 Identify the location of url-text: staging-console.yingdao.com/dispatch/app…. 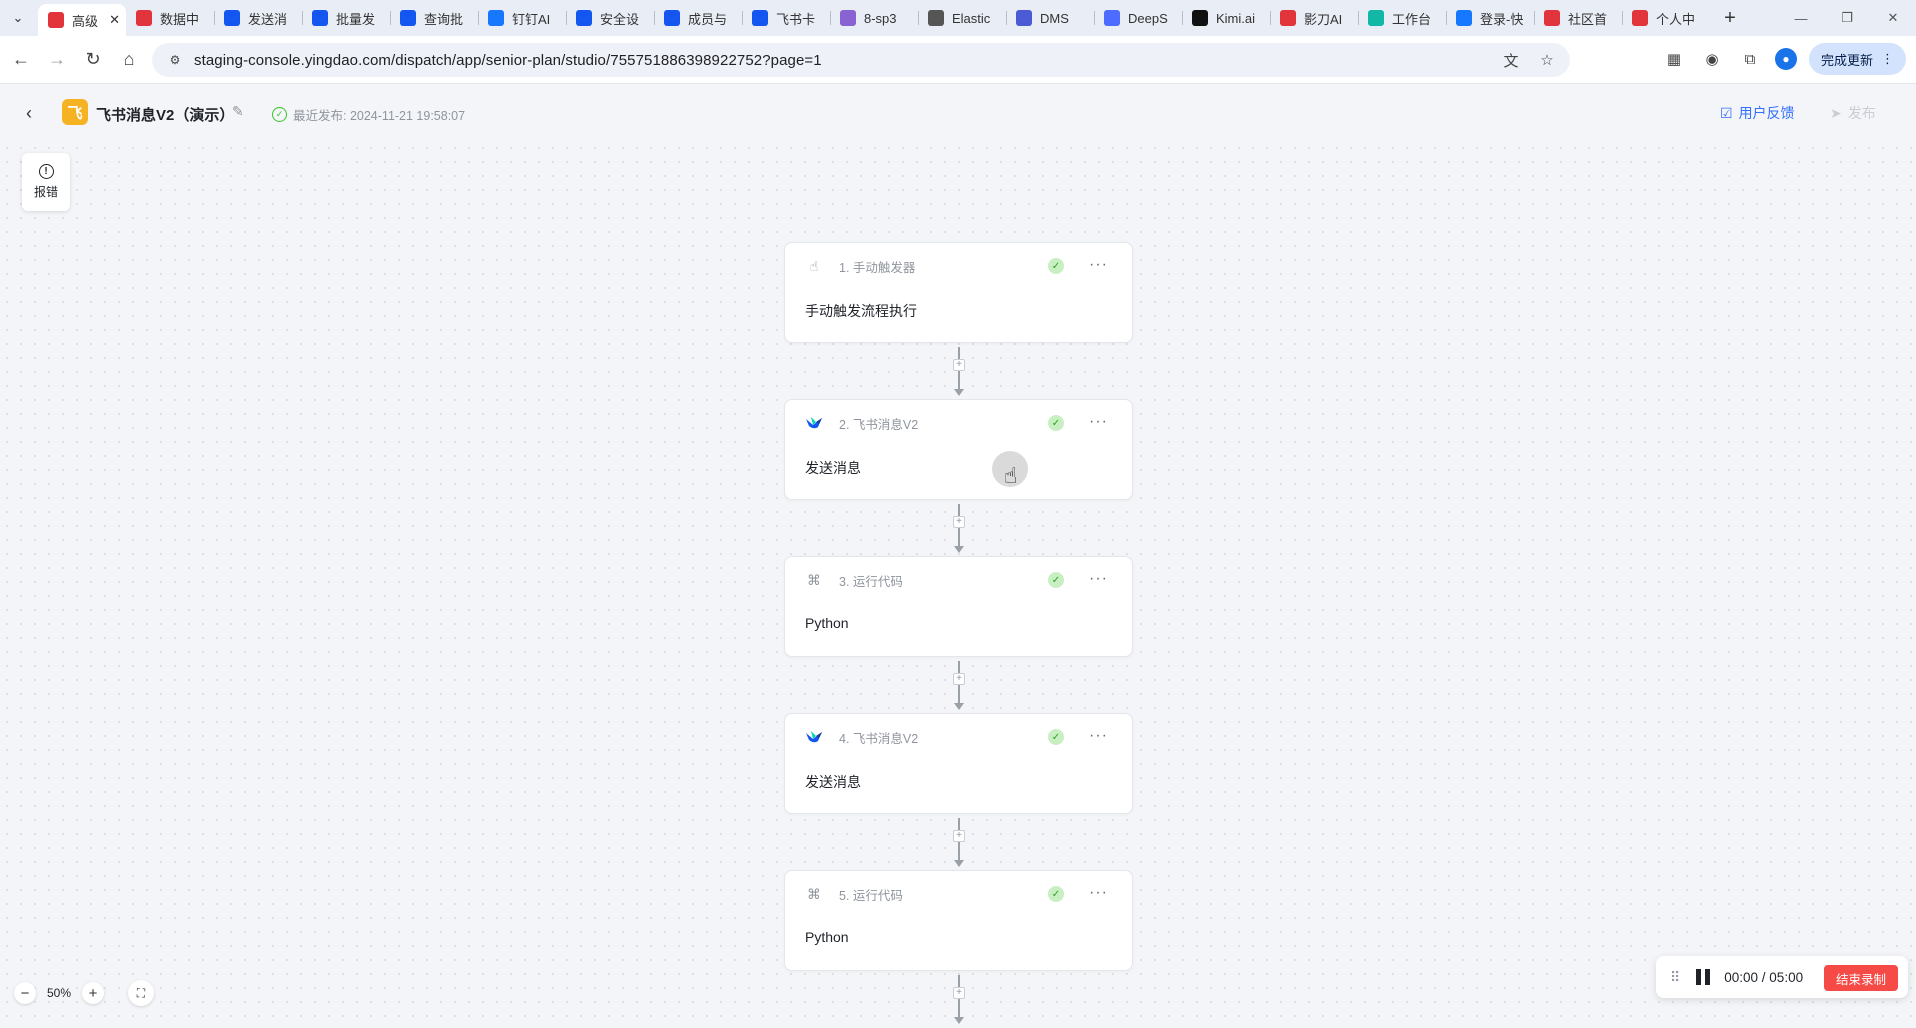
(508, 60).